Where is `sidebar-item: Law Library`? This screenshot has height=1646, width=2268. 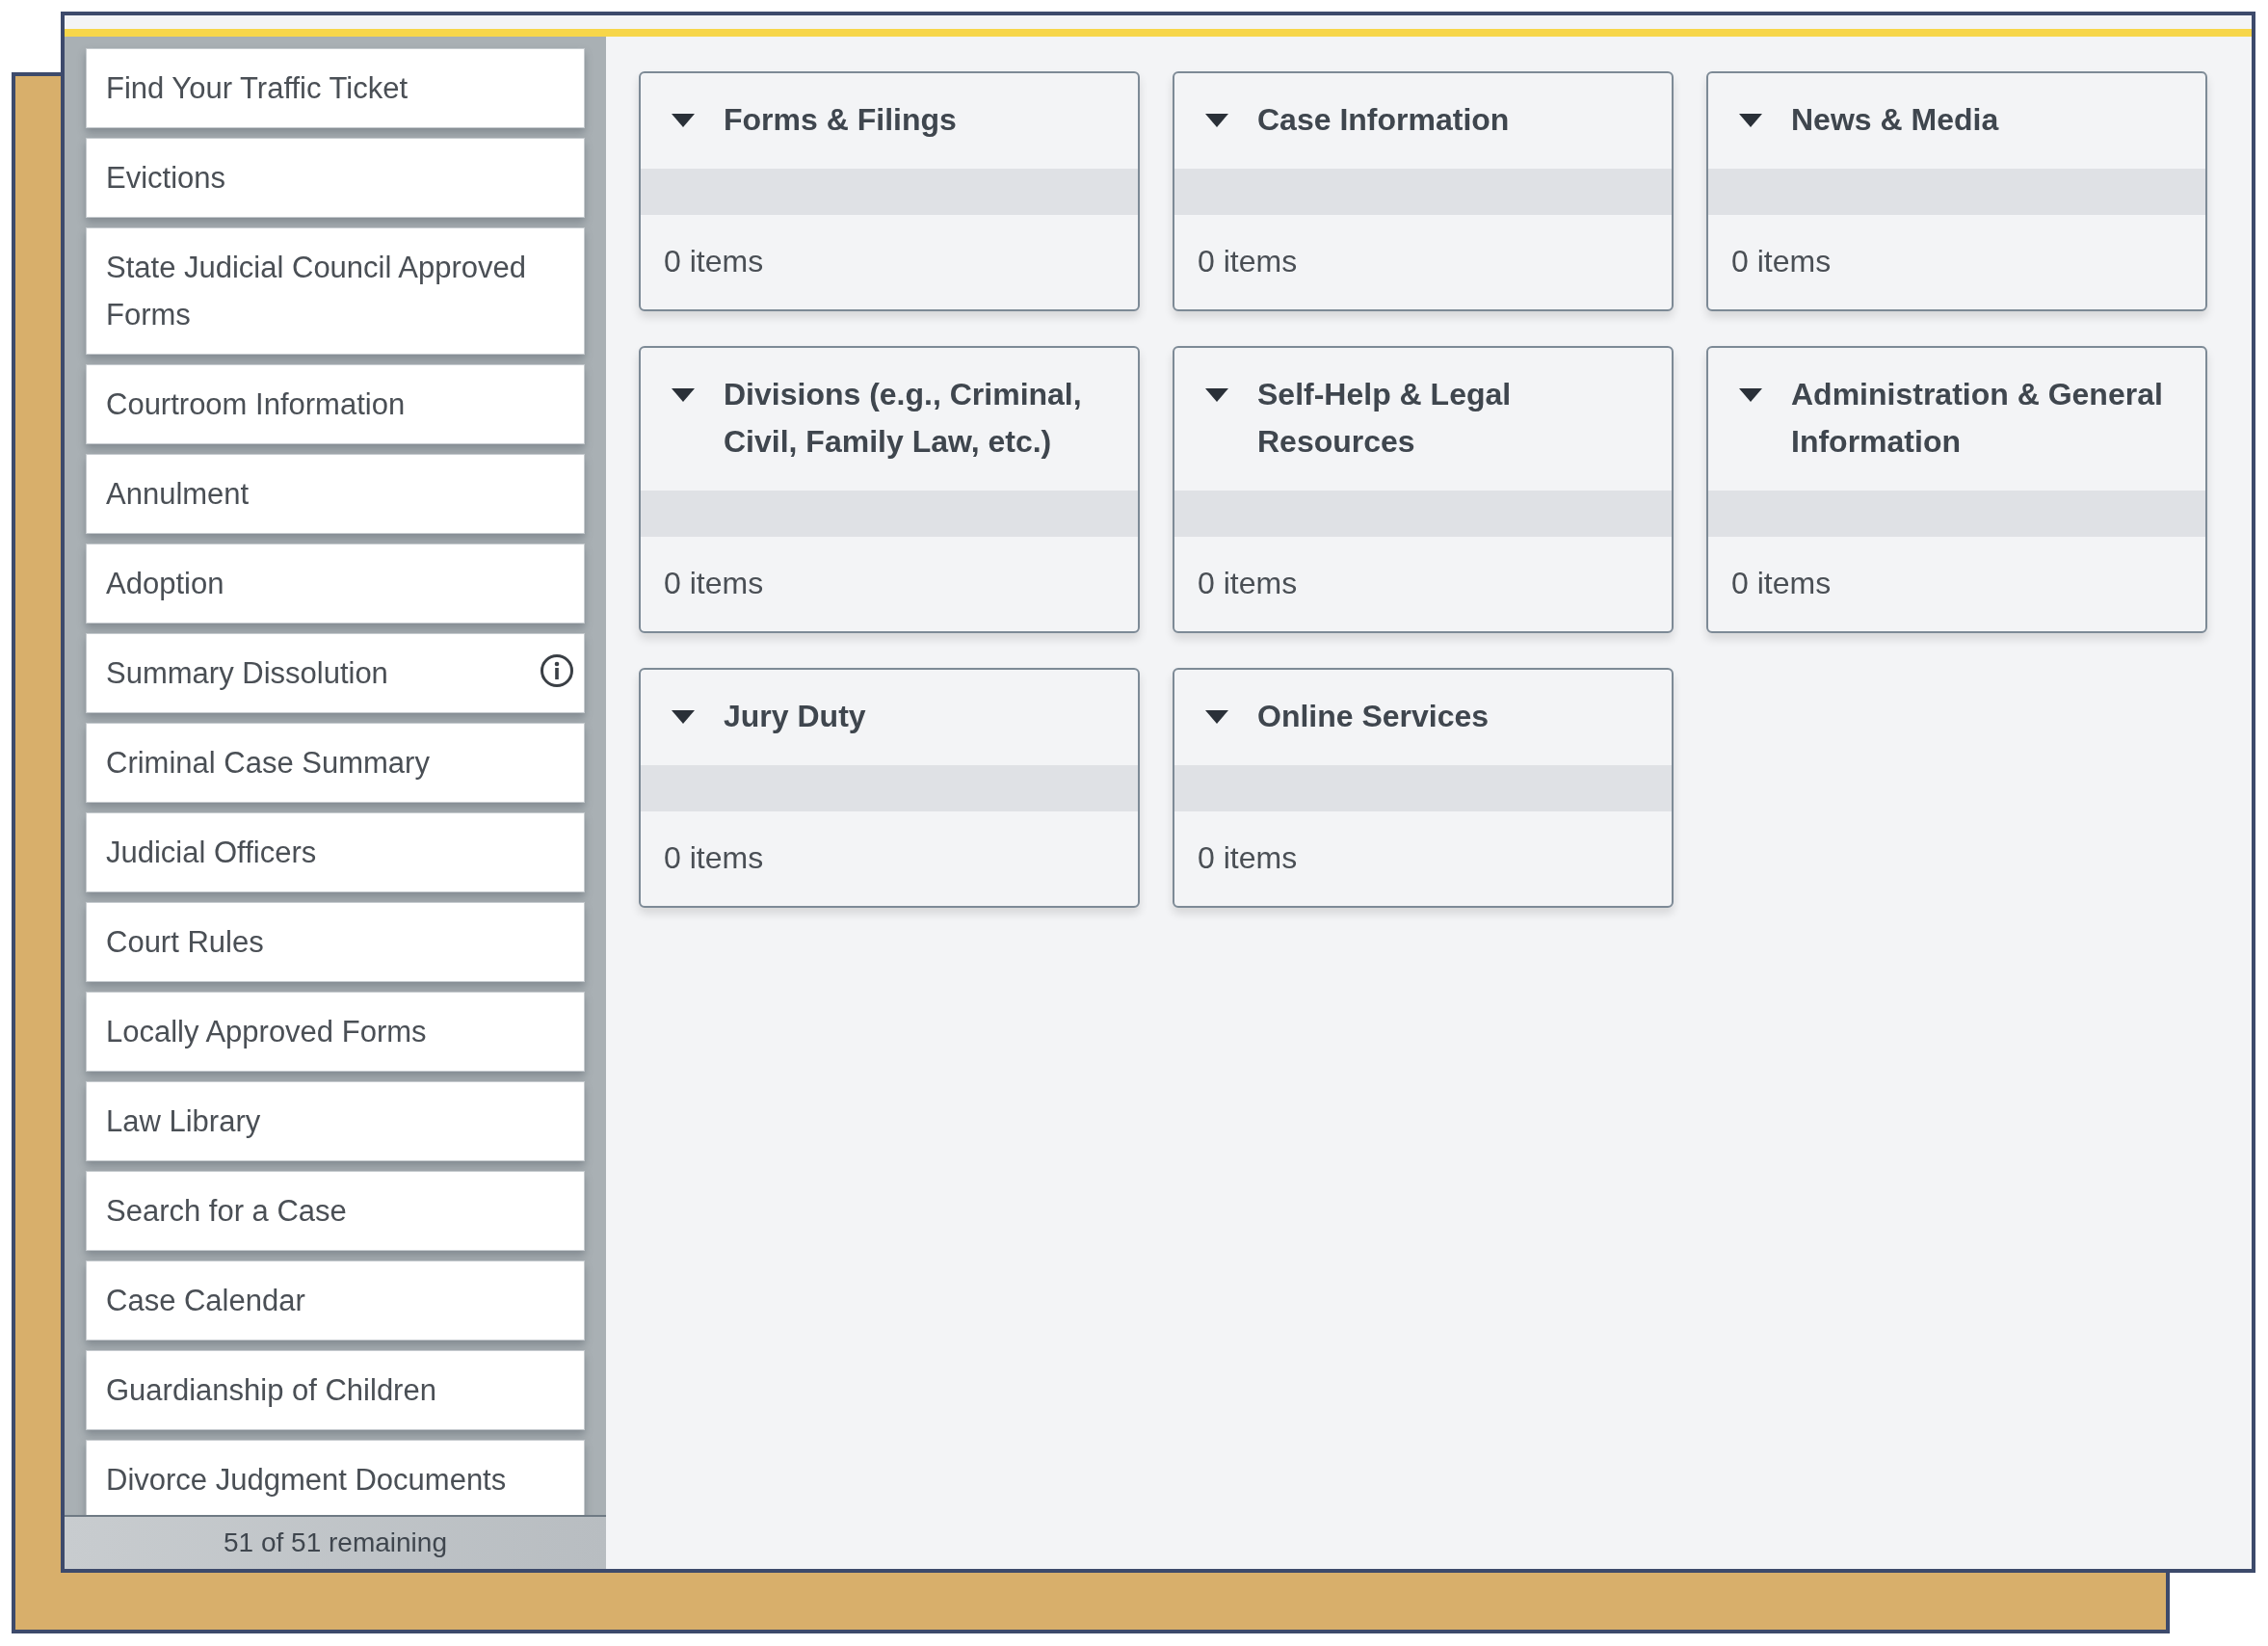 sidebar-item: Law Library is located at coordinates (335, 1121).